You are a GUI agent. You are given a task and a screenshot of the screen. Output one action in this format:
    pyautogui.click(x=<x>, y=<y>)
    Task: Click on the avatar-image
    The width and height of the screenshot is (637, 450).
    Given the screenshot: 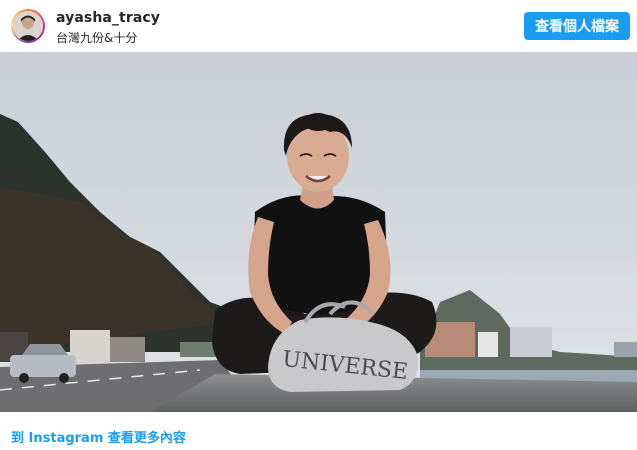 What is the action you would take?
    pyautogui.click(x=28, y=26)
    